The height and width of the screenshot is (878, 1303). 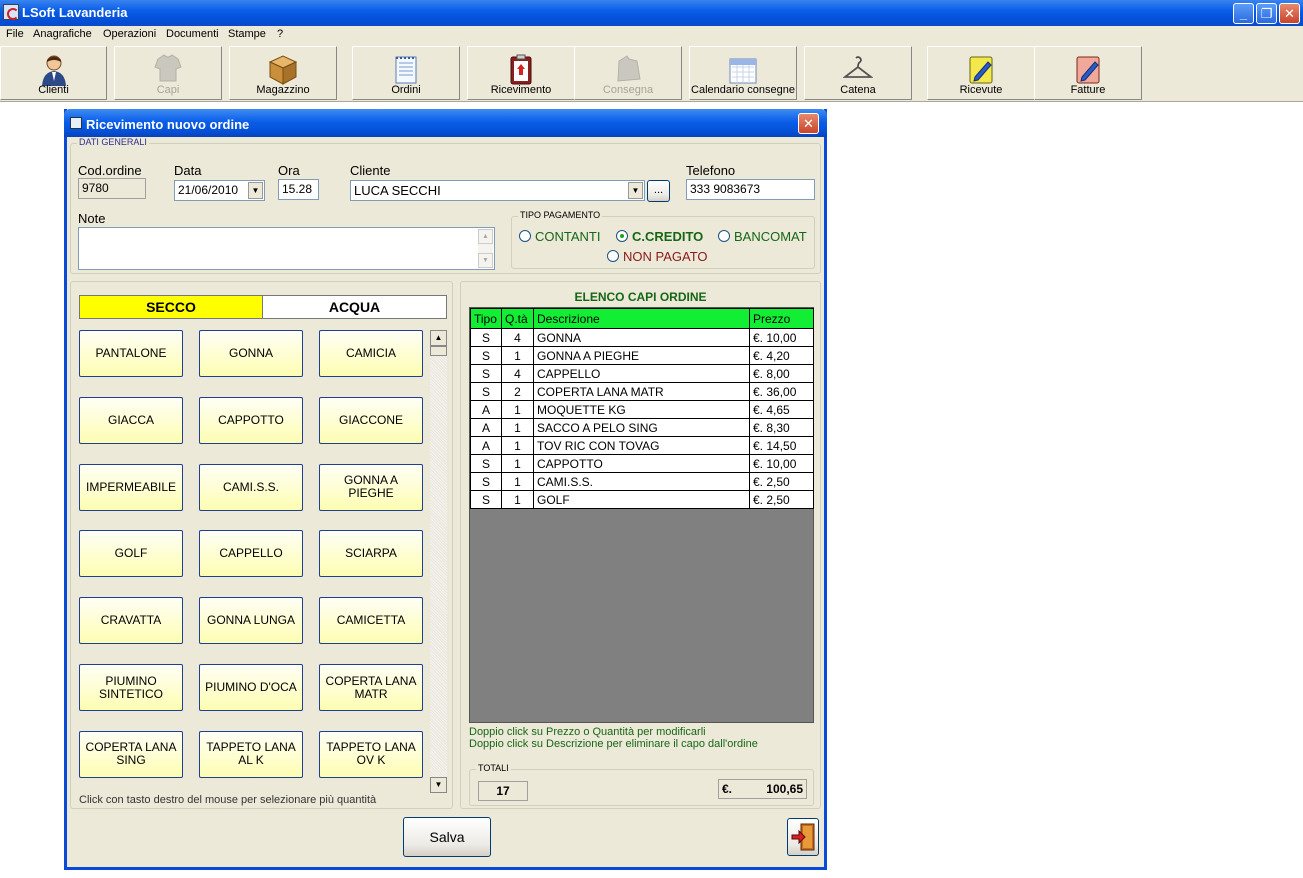 What do you see at coordinates (371, 487) in the screenshot?
I see `garment-button: GONNA A PIEGHE` at bounding box center [371, 487].